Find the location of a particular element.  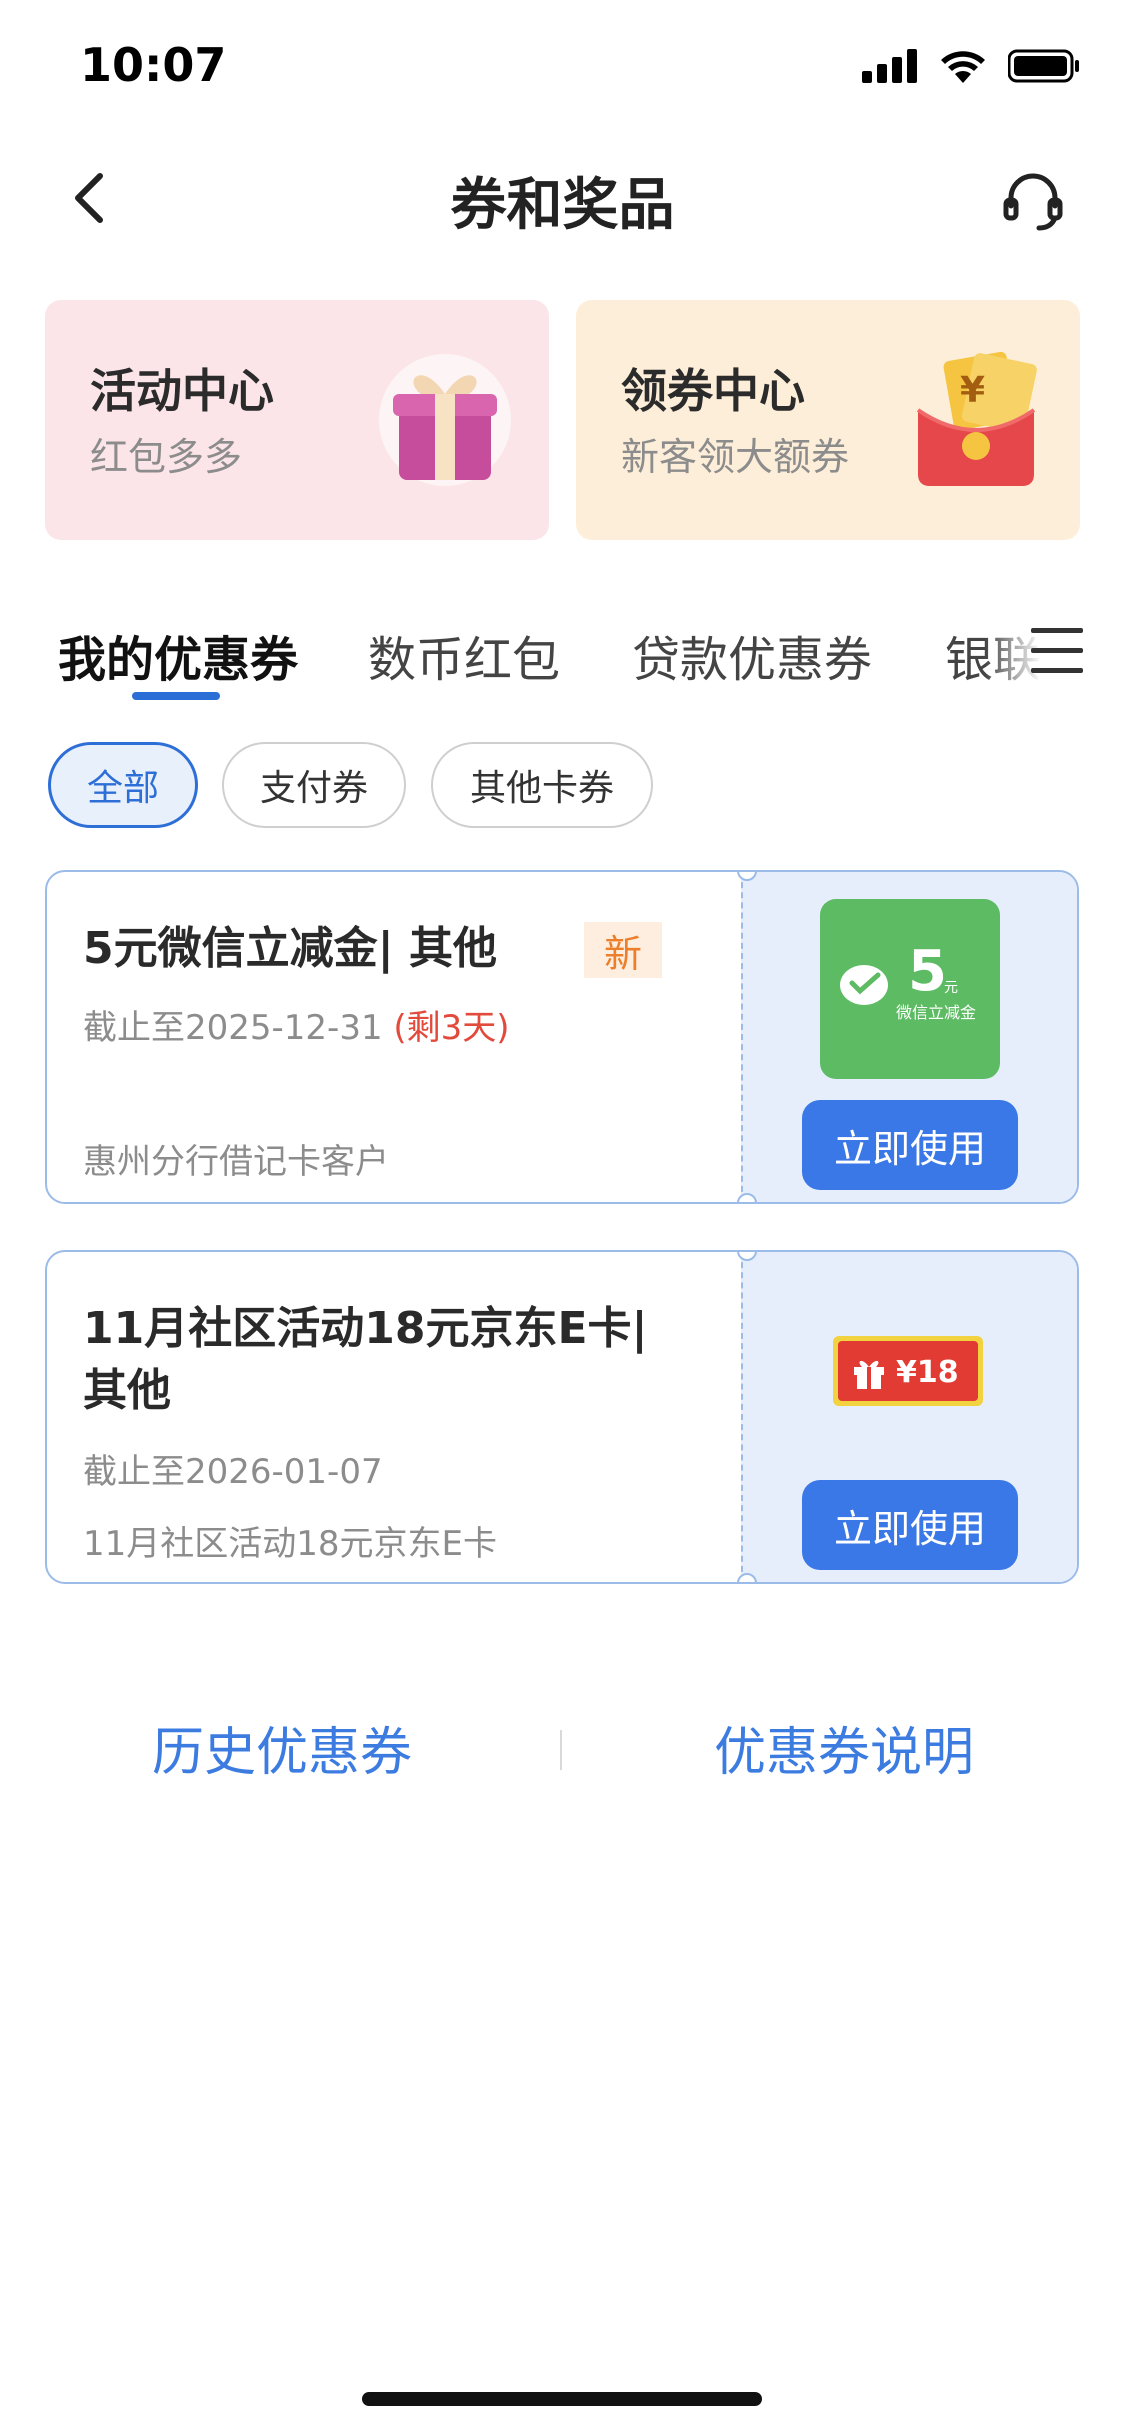

thumb-value: ¥18 is located at coordinates (927, 1372).